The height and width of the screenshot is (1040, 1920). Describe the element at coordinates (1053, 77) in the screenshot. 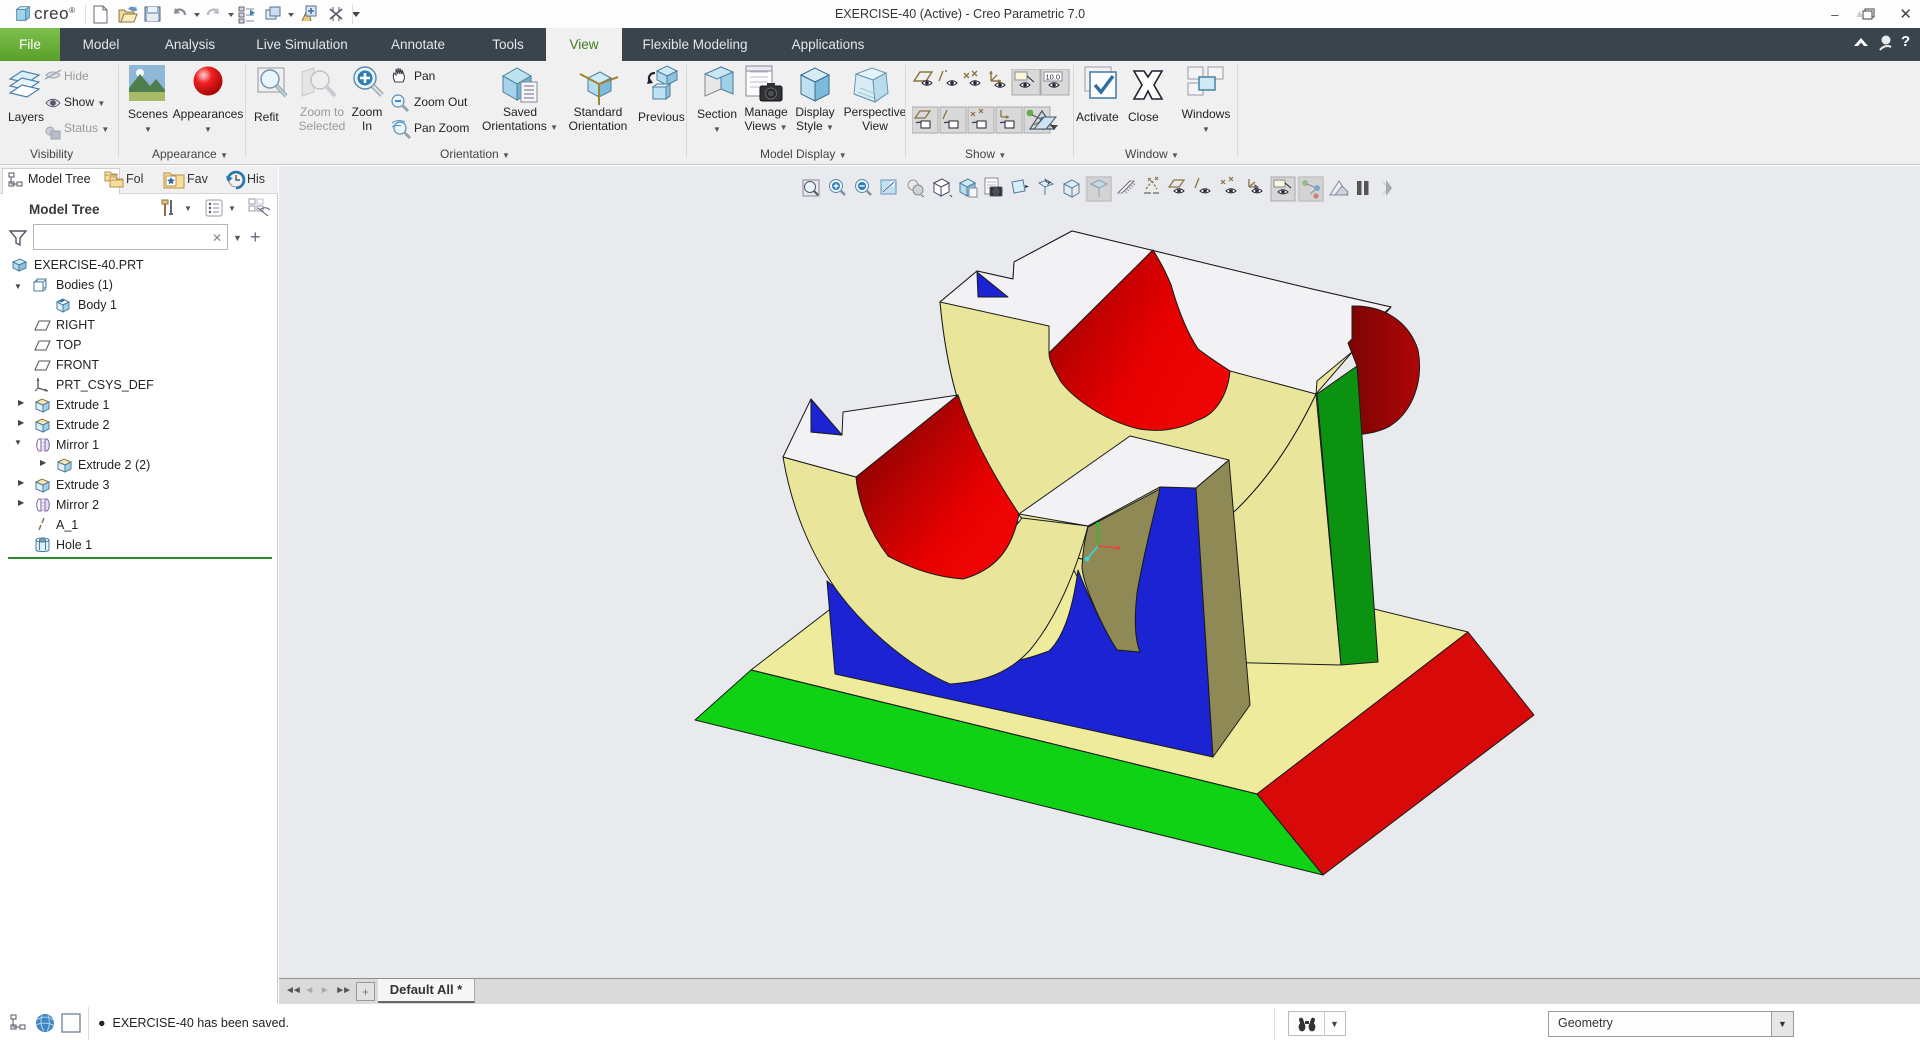

I see `svg-text: 10.0` at that location.